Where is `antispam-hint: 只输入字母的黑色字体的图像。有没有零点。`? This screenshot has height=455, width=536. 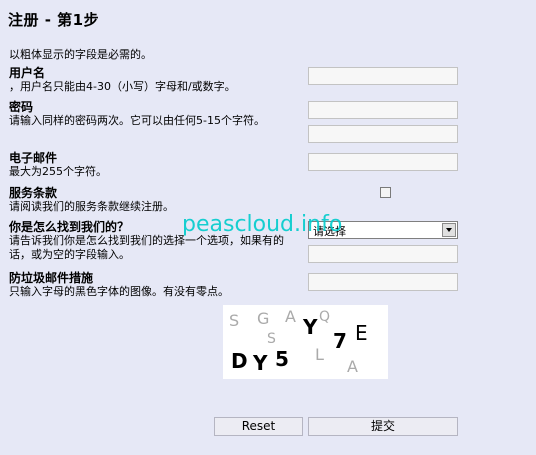 antispam-hint: 只输入字母的黑色字体的图像。有没有零点。 is located at coordinates (119, 291).